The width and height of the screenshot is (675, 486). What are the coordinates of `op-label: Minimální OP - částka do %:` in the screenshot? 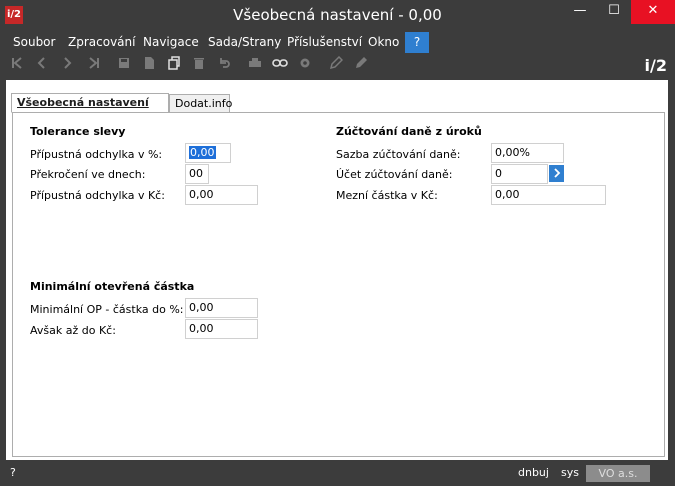 It's located at (107, 309).